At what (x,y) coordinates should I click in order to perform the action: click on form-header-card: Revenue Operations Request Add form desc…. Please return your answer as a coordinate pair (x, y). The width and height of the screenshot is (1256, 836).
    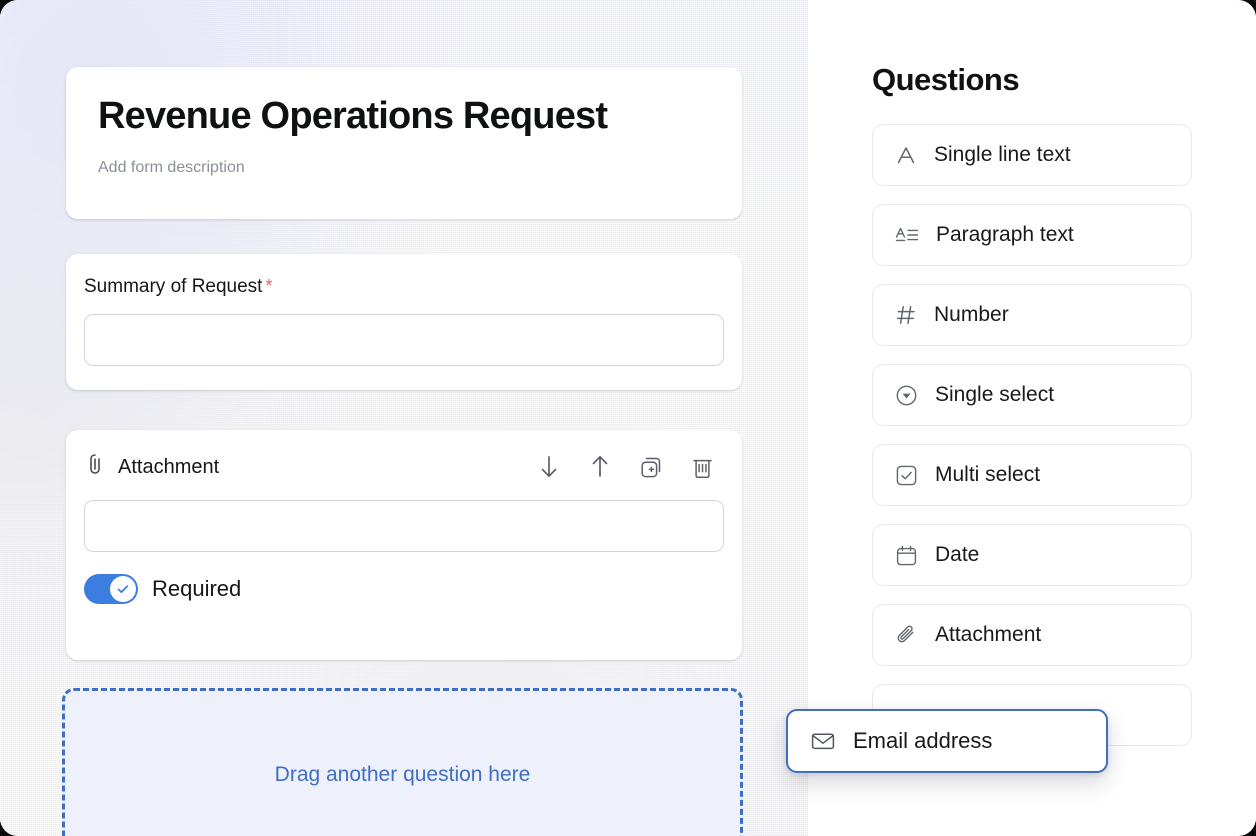
    Looking at the image, I should click on (404, 143).